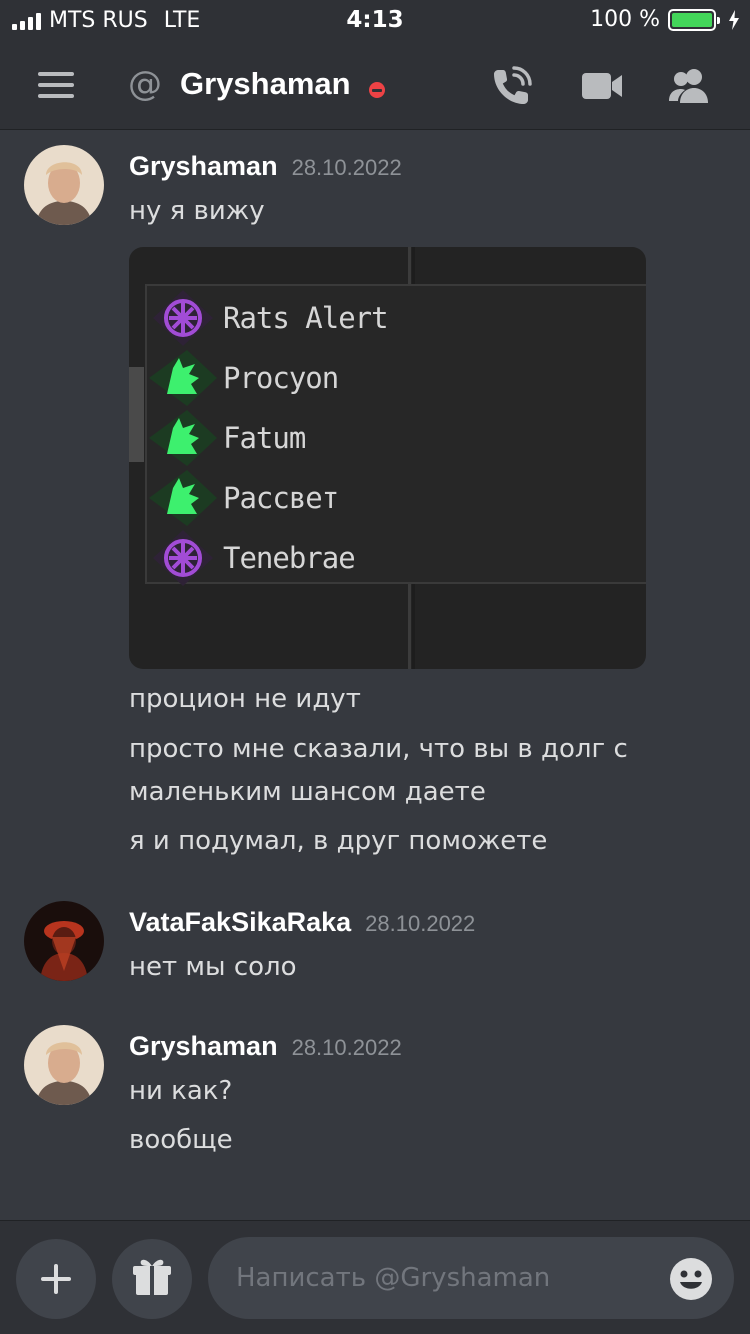 The image size is (750, 1334). I want to click on message-composer, so click(375, 1277).